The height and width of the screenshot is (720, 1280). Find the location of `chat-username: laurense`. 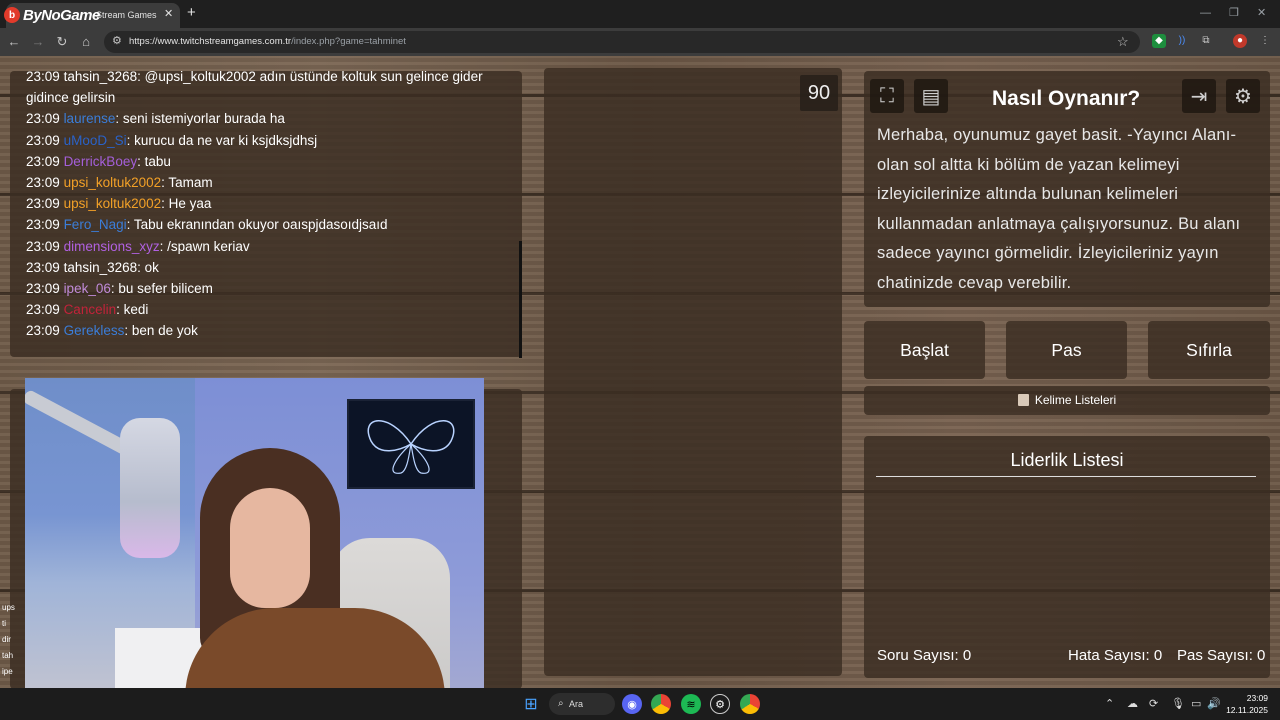

chat-username: laurense is located at coordinates (90, 118).